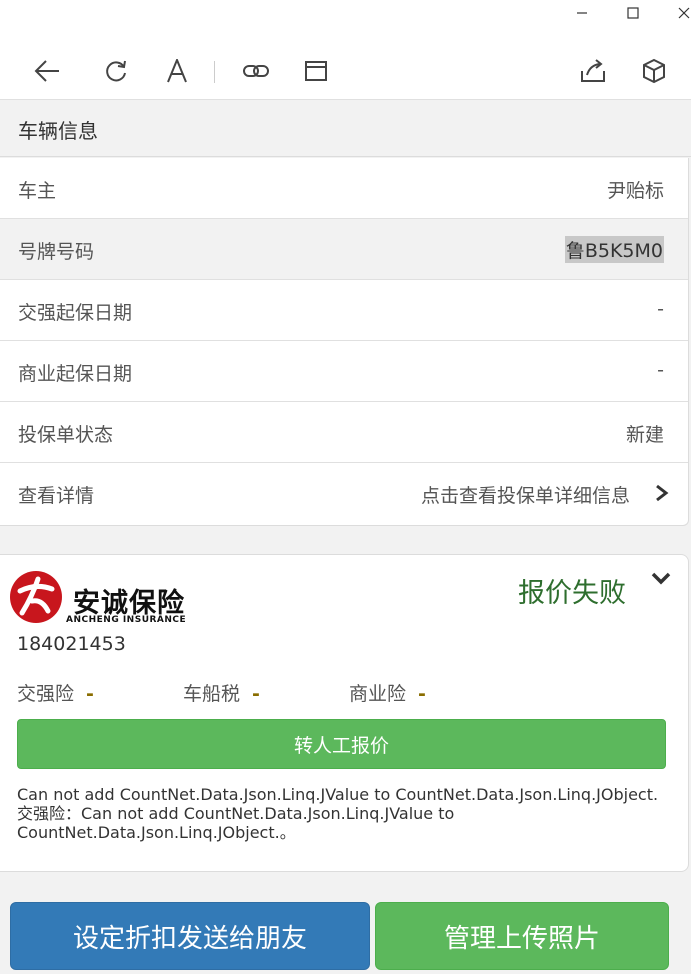  Describe the element at coordinates (345, 128) in the screenshot. I see `vehicle-info-header: 车辆信息` at that location.